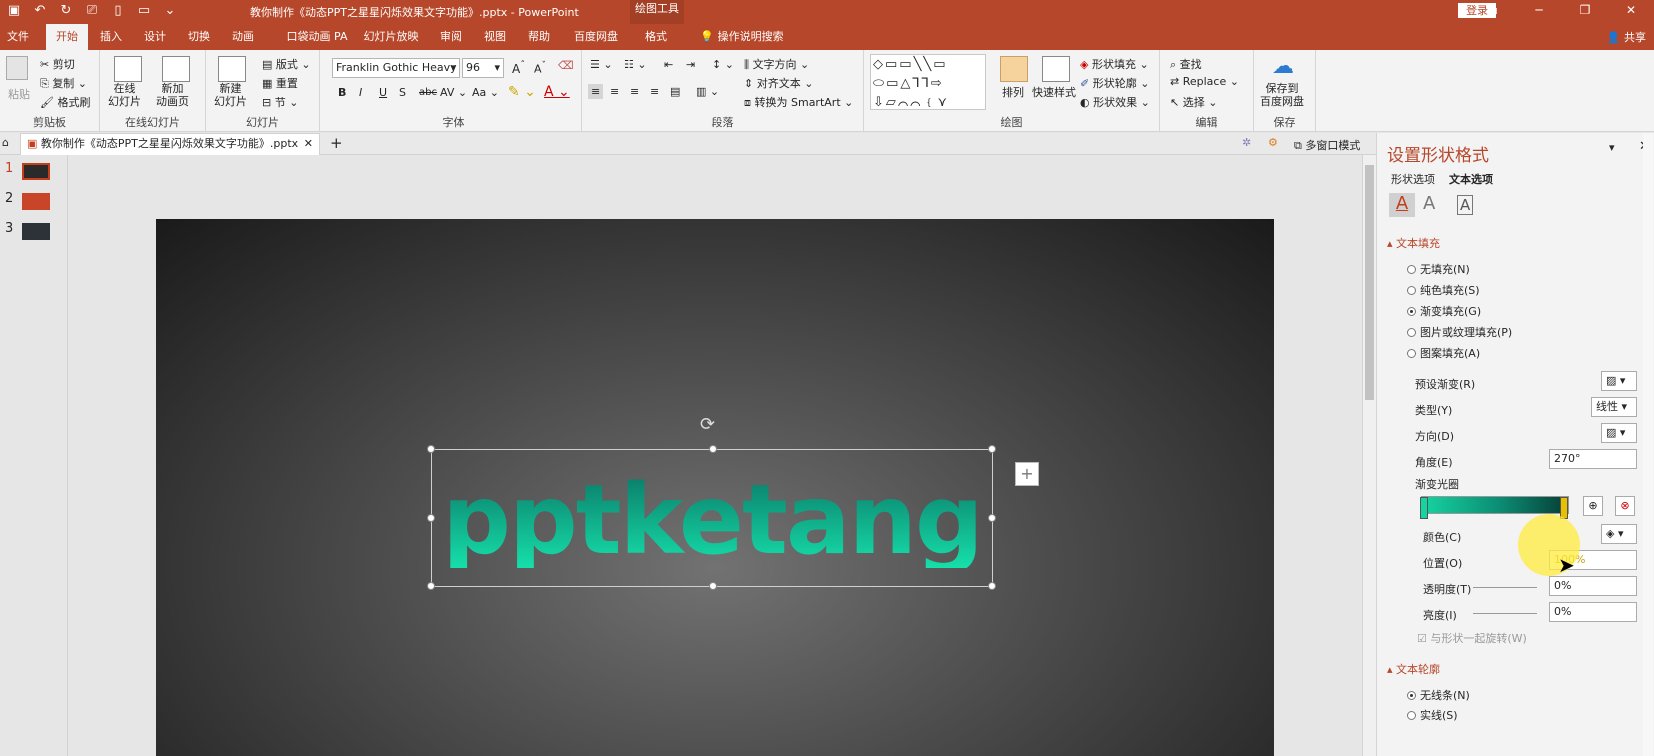 The height and width of the screenshot is (756, 1654). What do you see at coordinates (1413, 243) in the screenshot?
I see `text-fill-section: ▴ 文本填充` at bounding box center [1413, 243].